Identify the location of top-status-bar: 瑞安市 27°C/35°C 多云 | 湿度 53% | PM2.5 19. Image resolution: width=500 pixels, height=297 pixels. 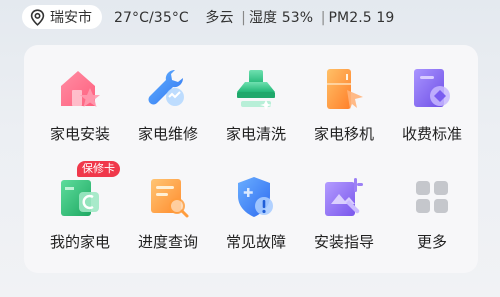
(250, 17).